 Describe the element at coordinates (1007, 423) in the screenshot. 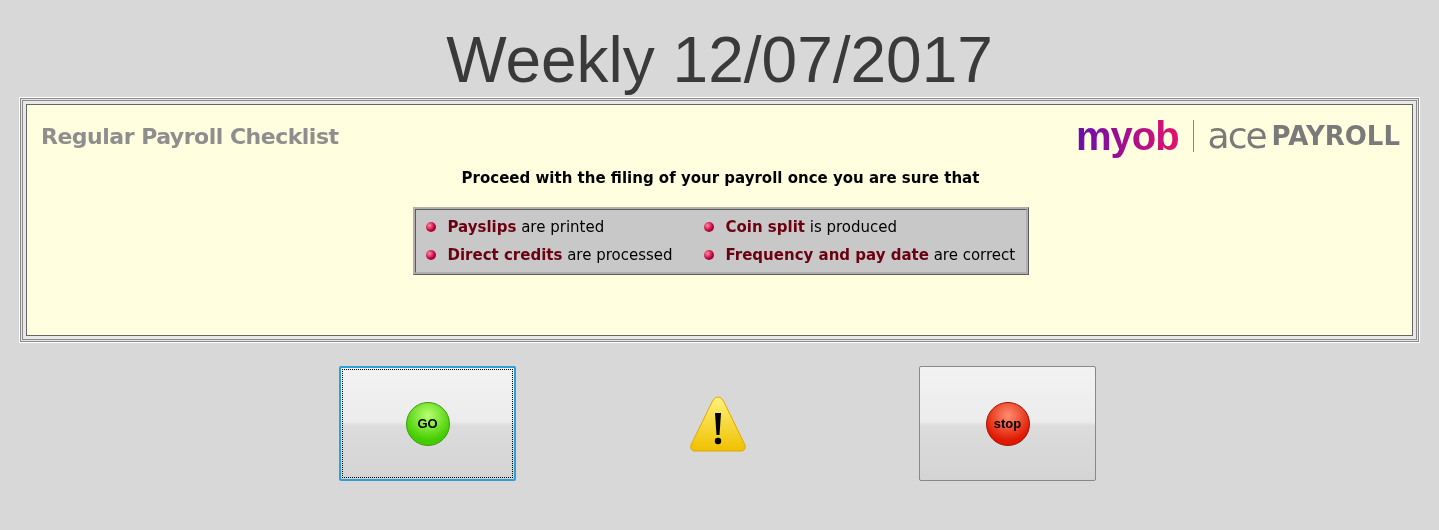

I see `stop-button: stop` at that location.